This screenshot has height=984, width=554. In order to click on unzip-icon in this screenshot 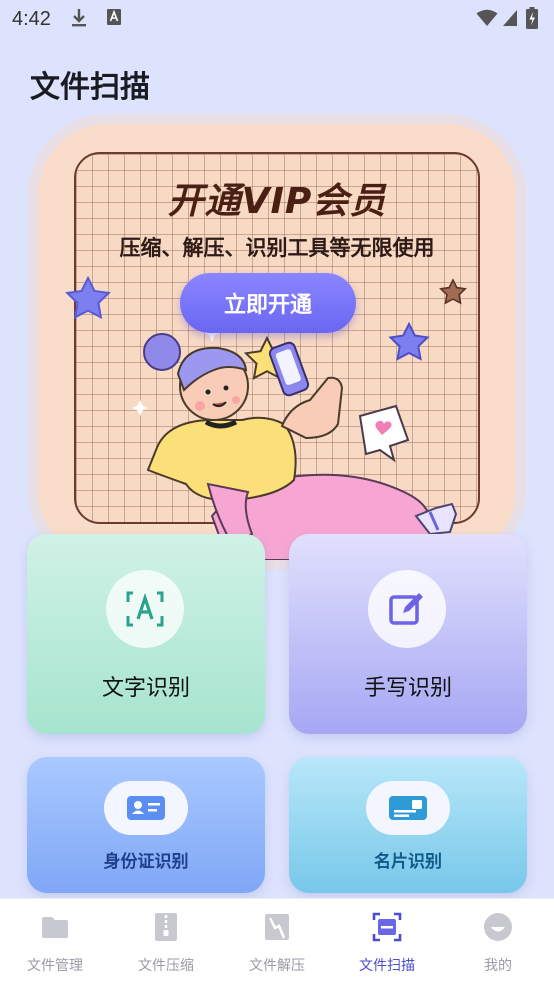, I will do `click(277, 927)`.